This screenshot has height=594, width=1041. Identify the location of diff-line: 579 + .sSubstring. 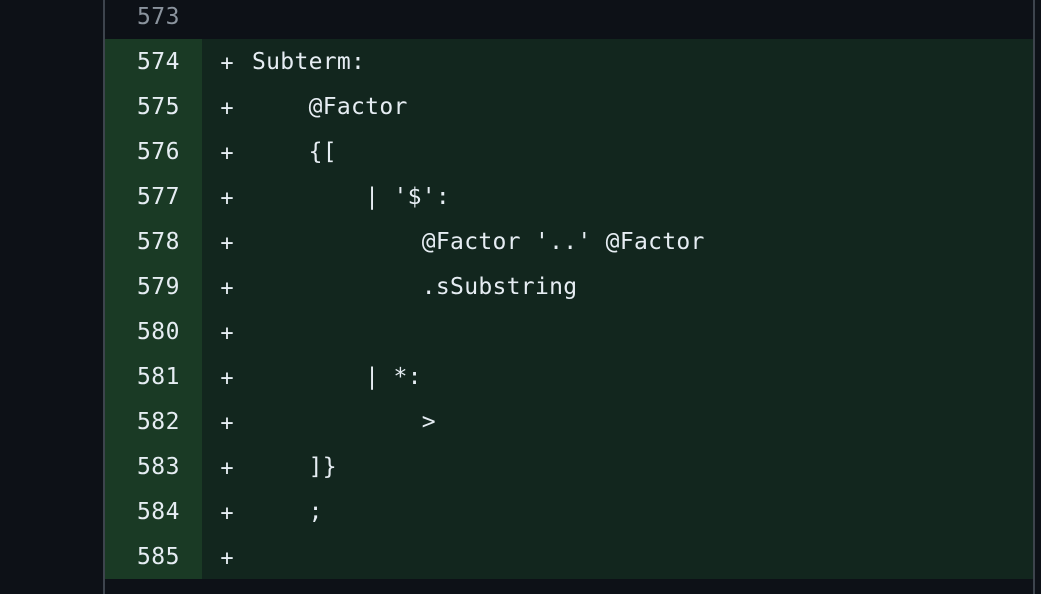
(569, 286).